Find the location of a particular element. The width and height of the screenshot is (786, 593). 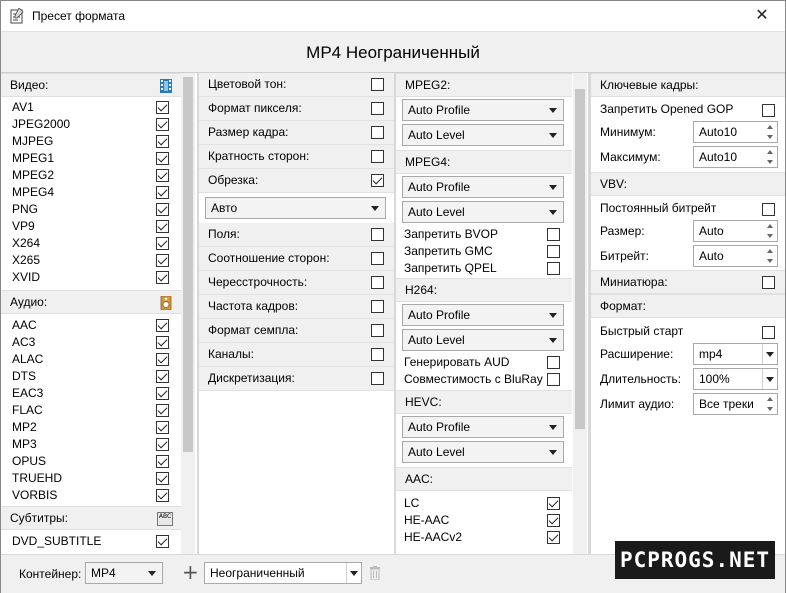

container-dropdown: MP4 is located at coordinates (124, 573).